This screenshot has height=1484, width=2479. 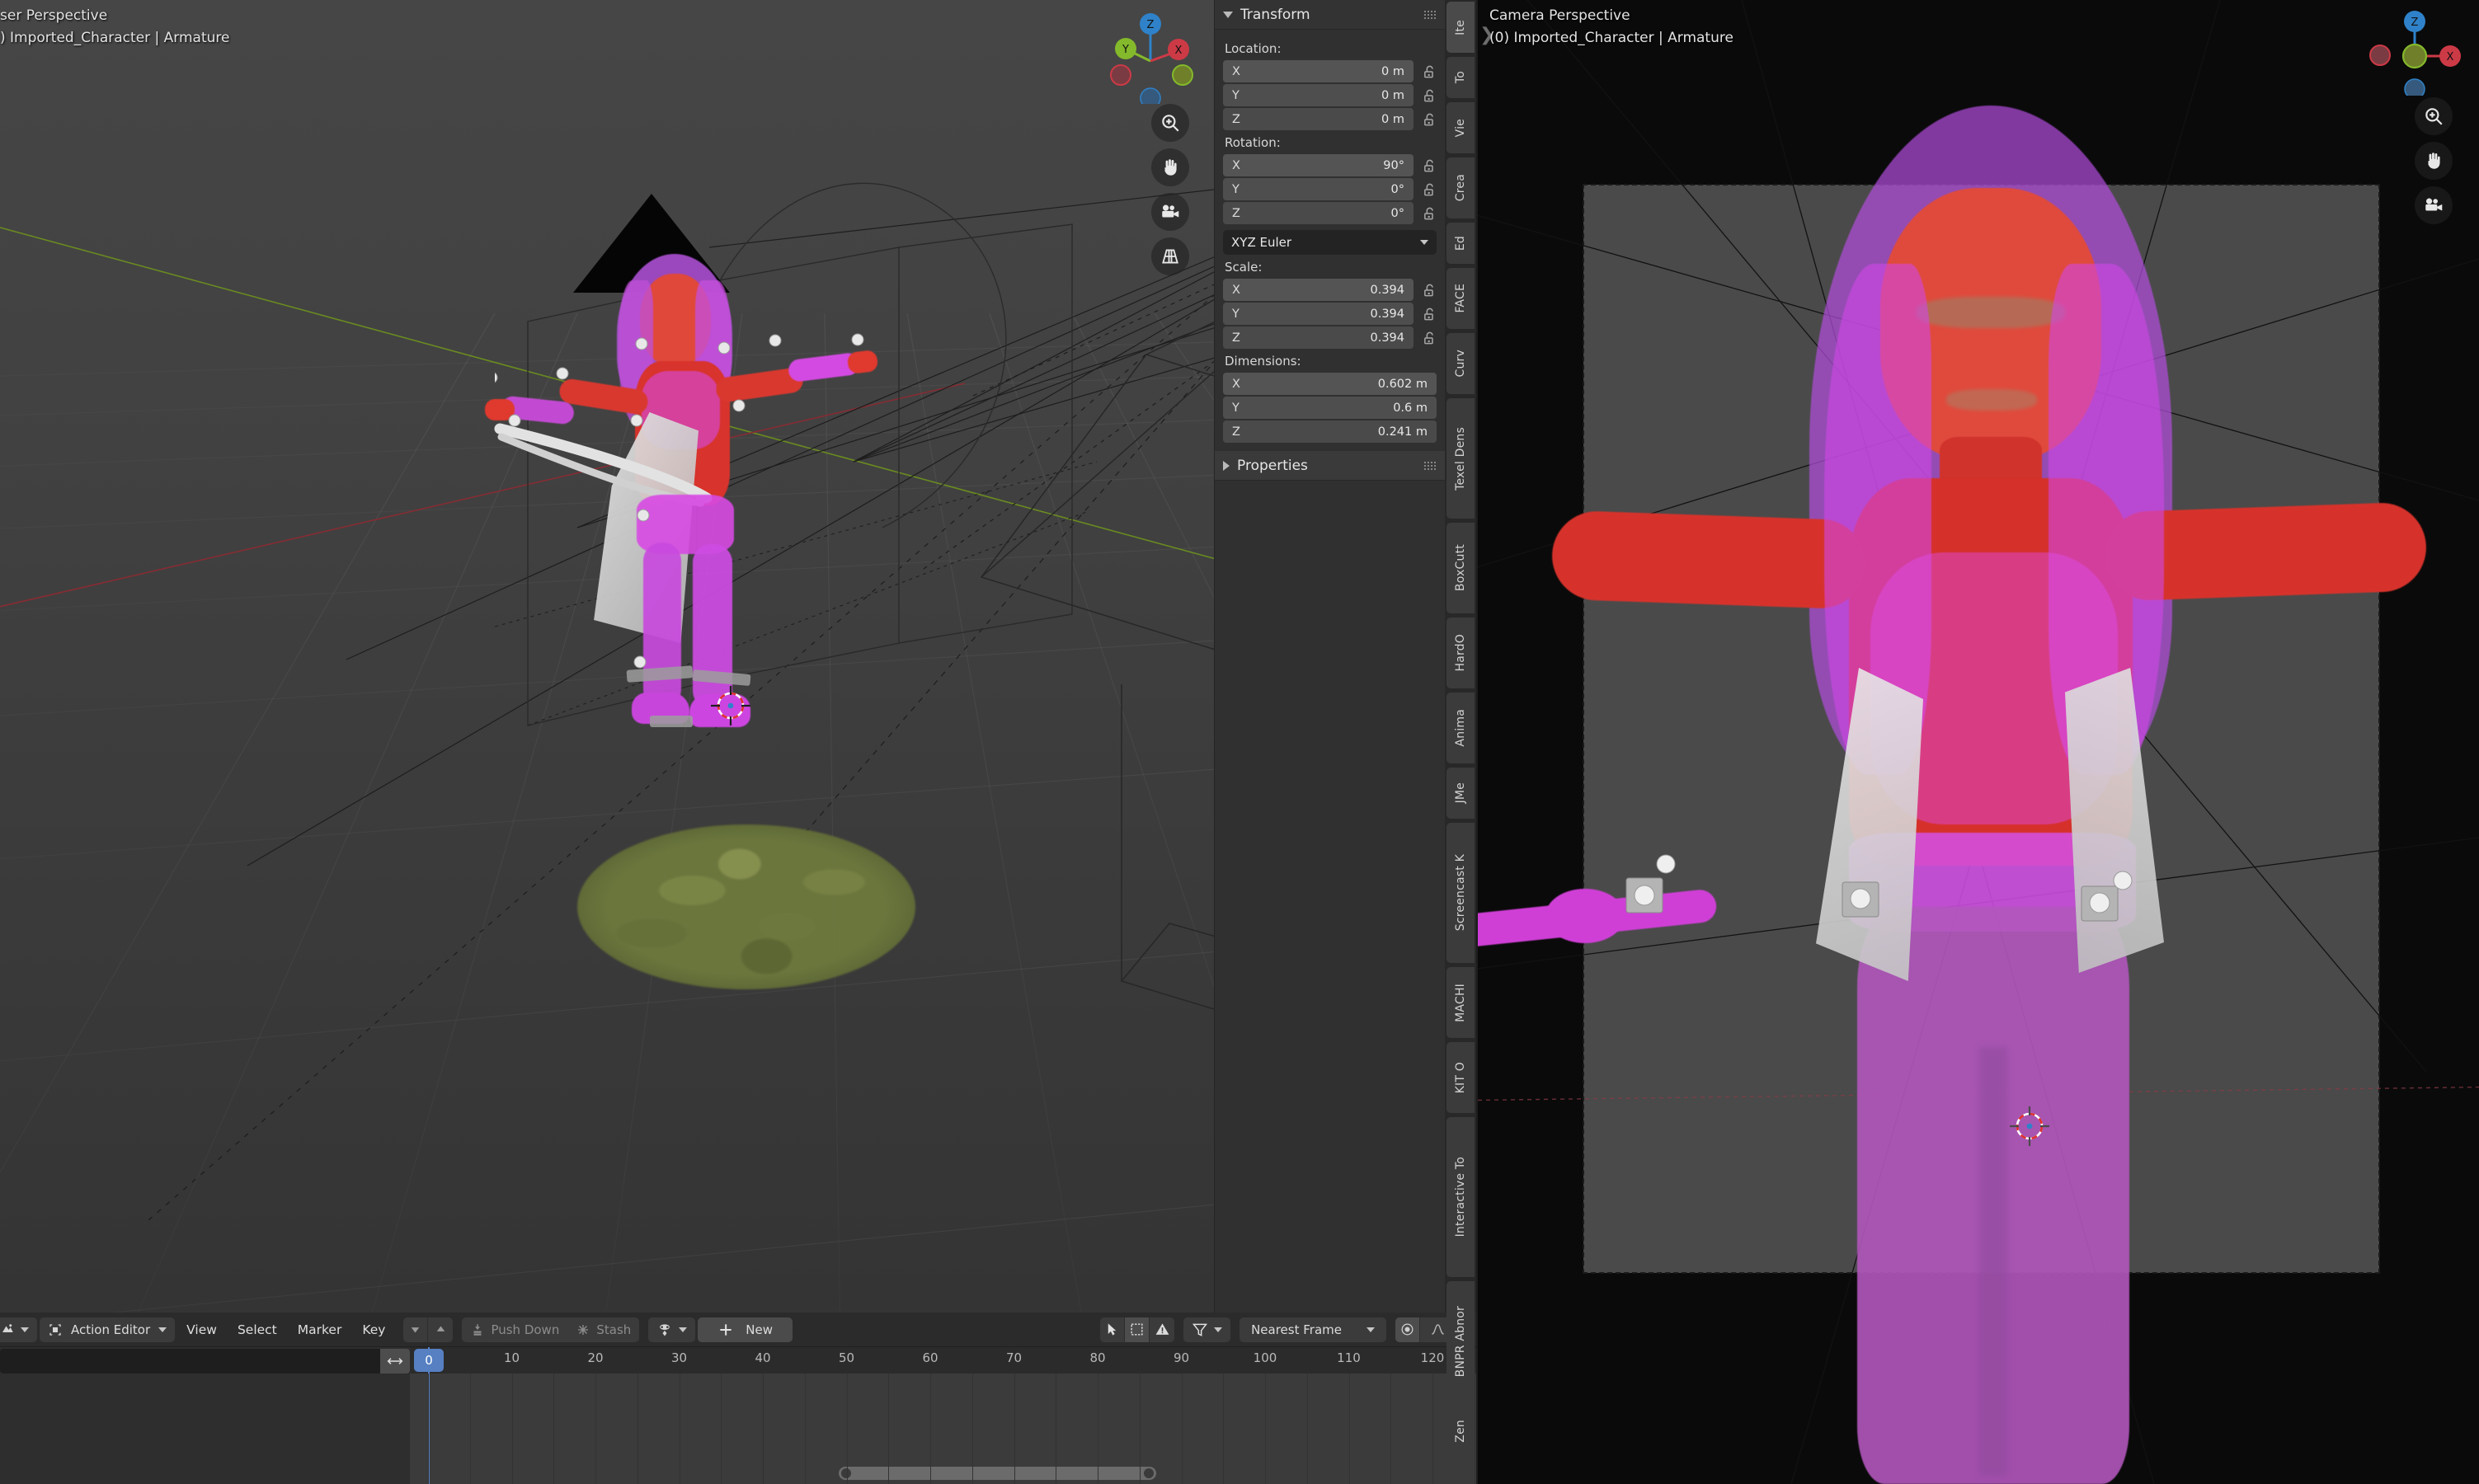 What do you see at coordinates (1170, 167) in the screenshot?
I see `hand-icon` at bounding box center [1170, 167].